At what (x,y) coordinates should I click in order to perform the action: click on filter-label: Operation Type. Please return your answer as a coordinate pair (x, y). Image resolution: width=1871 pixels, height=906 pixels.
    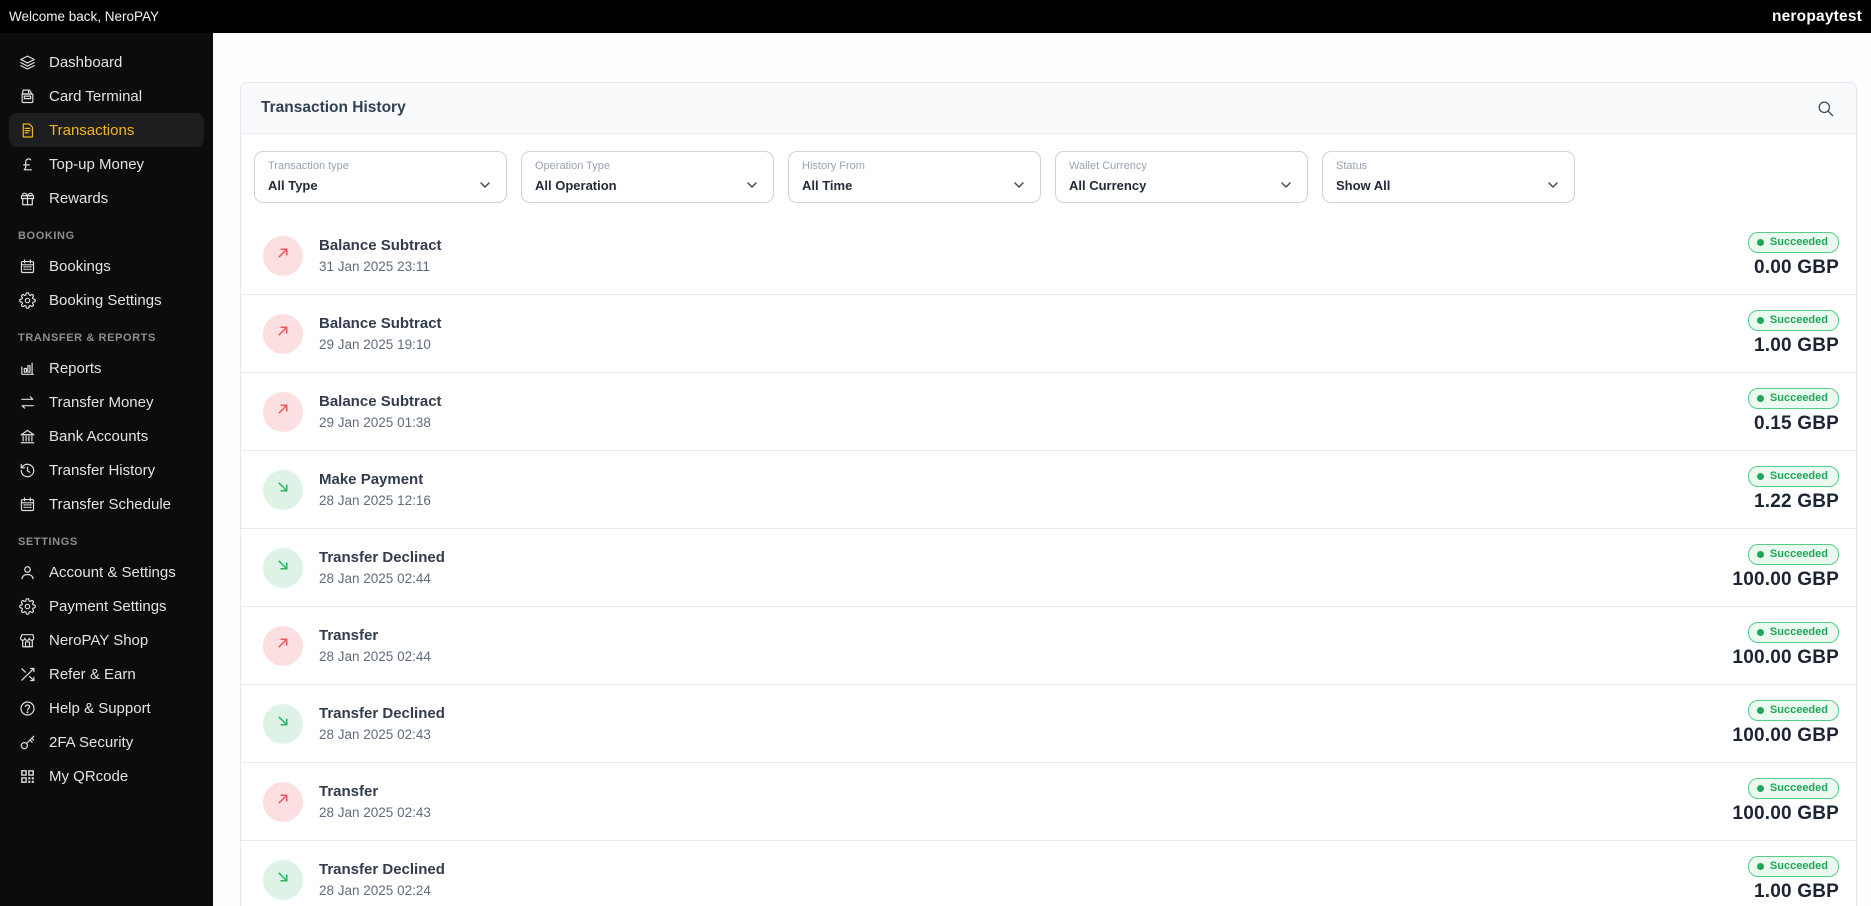
    Looking at the image, I should click on (573, 166).